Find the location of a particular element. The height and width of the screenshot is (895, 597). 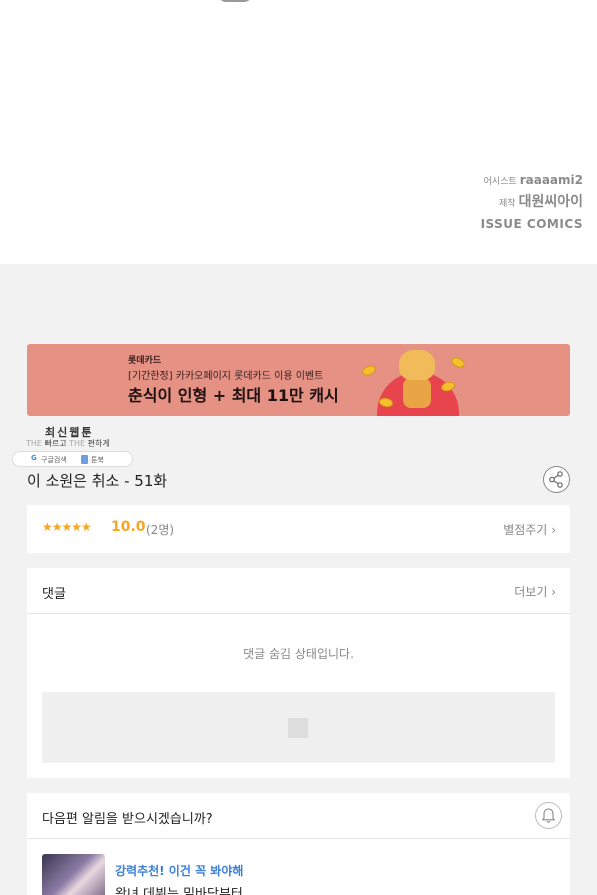

rating-count: (2명) is located at coordinates (160, 530).